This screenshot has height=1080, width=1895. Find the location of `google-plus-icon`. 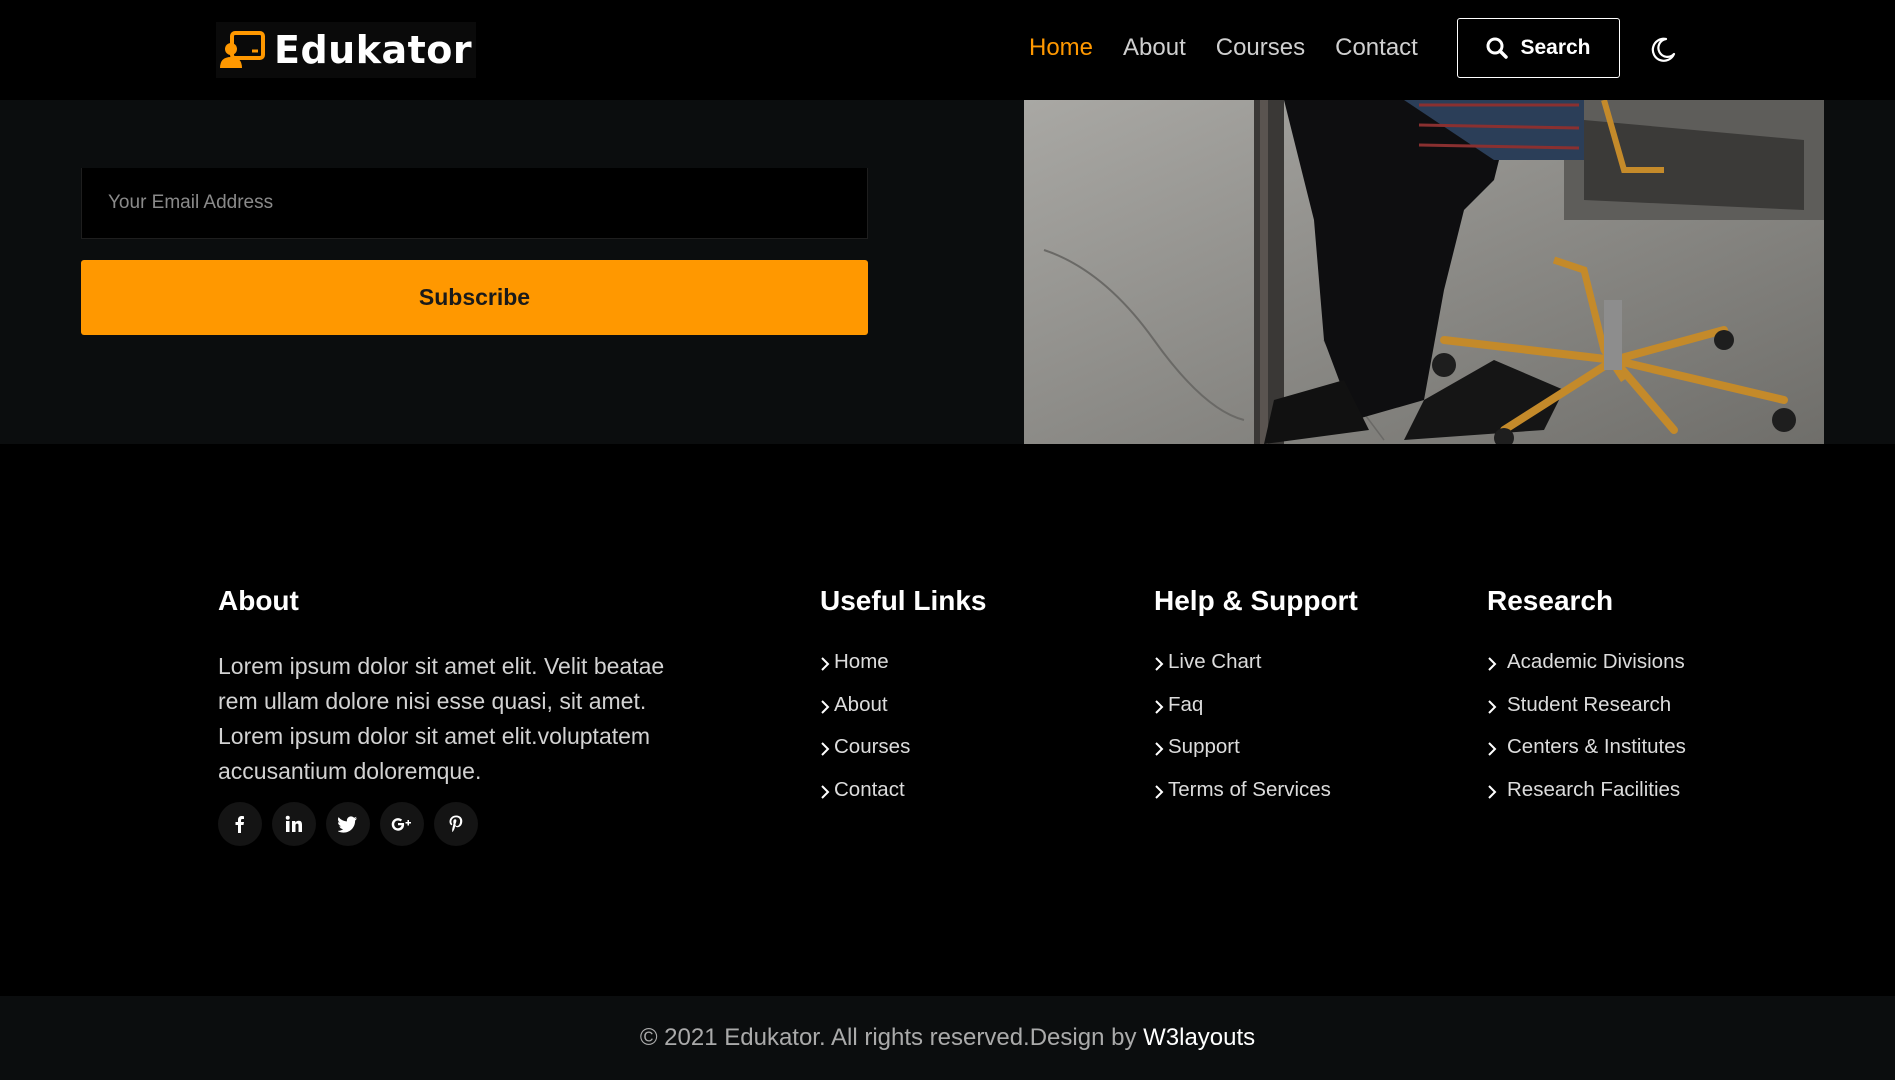

google-plus-icon is located at coordinates (401, 824).